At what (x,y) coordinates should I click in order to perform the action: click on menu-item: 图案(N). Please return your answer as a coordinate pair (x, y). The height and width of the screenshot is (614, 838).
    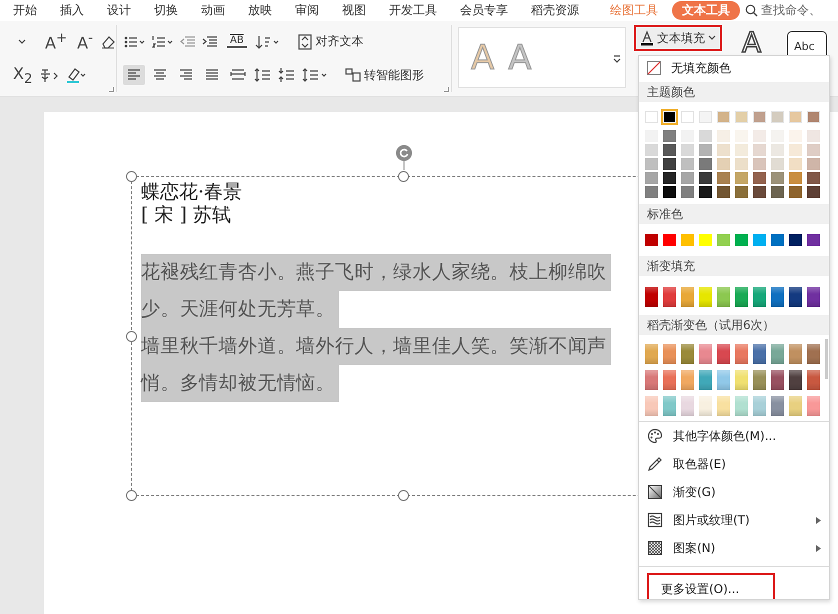
    Looking at the image, I should click on (734, 548).